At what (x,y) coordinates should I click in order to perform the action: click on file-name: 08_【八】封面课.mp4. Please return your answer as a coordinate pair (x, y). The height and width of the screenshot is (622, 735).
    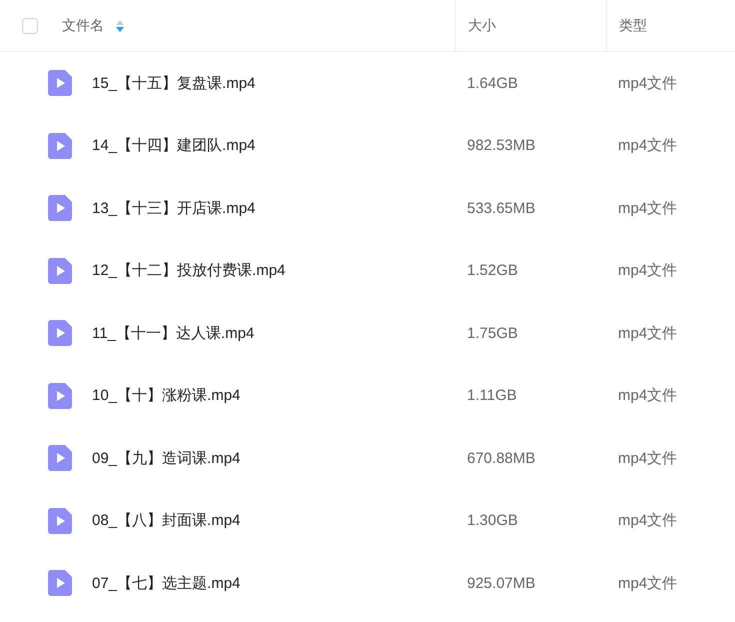
    Looking at the image, I should click on (166, 520).